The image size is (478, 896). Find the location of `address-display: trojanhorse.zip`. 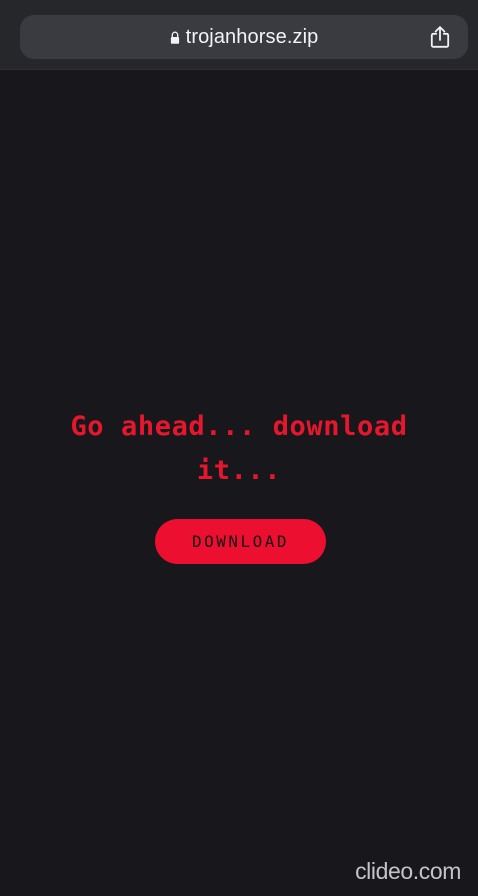

address-display: trojanhorse.zip is located at coordinates (217, 37).